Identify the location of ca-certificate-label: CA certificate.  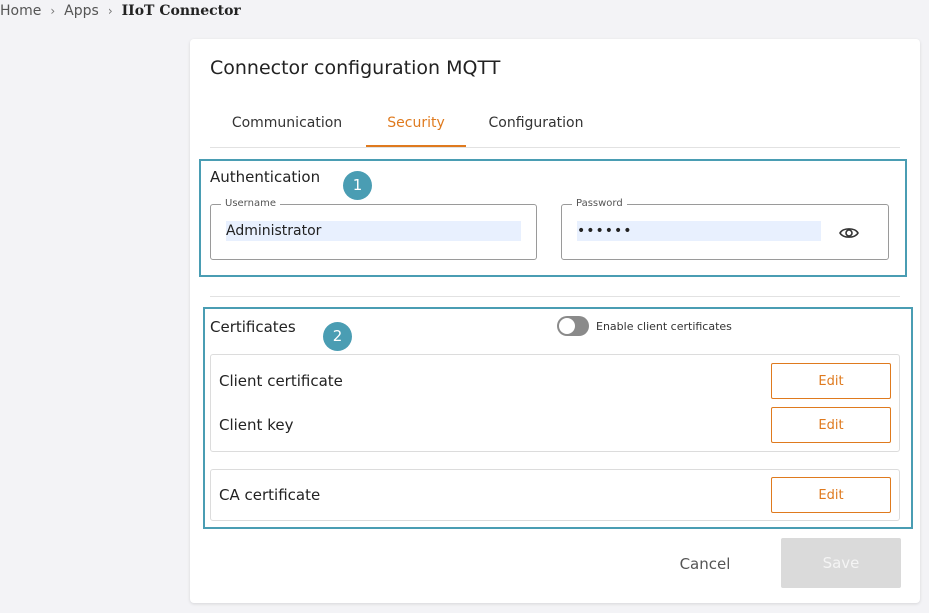
(270, 495).